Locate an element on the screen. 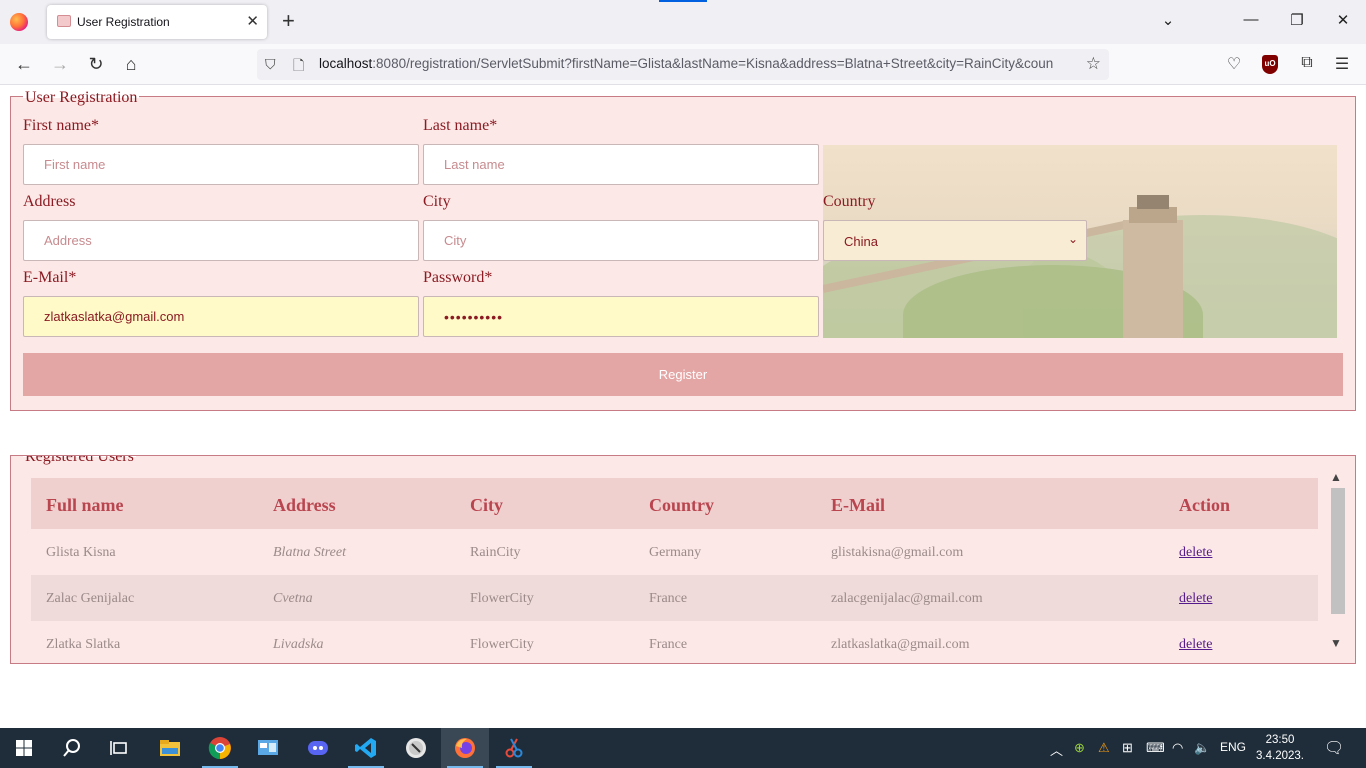 The width and height of the screenshot is (1366, 768). extensions-puzzle-icon: ⧉ is located at coordinates (1307, 65).